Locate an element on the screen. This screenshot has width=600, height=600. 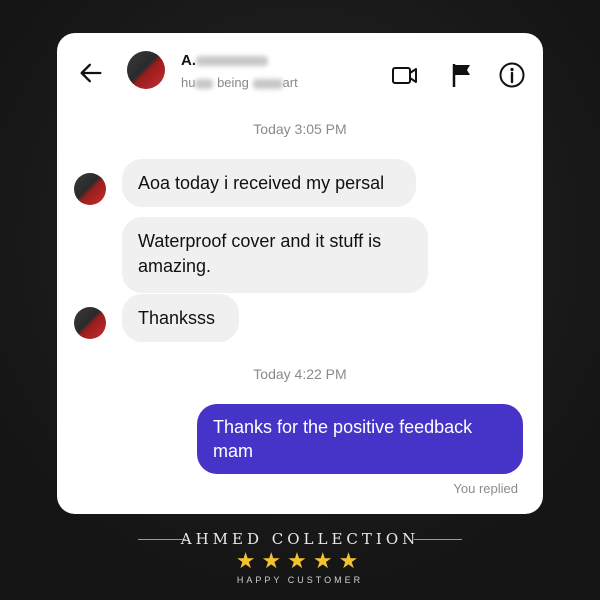
blurred-name is located at coordinates (232, 61).